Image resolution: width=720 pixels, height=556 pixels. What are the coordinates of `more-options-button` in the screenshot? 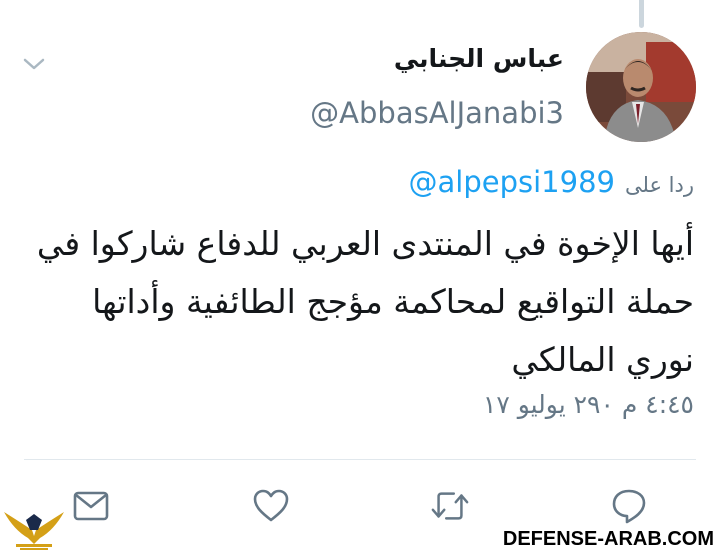 It's located at (34, 64).